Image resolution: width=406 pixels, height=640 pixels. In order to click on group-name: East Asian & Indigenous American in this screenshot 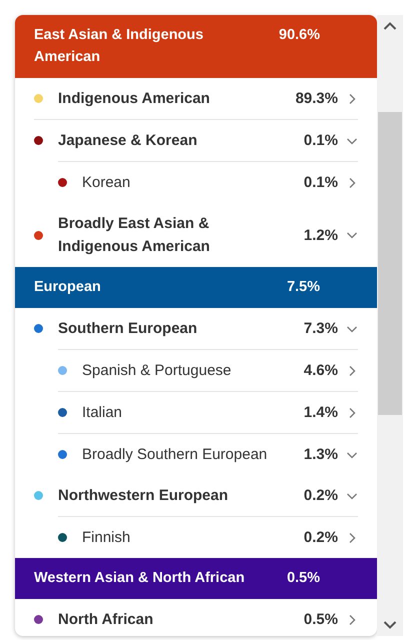, I will do `click(119, 46)`.